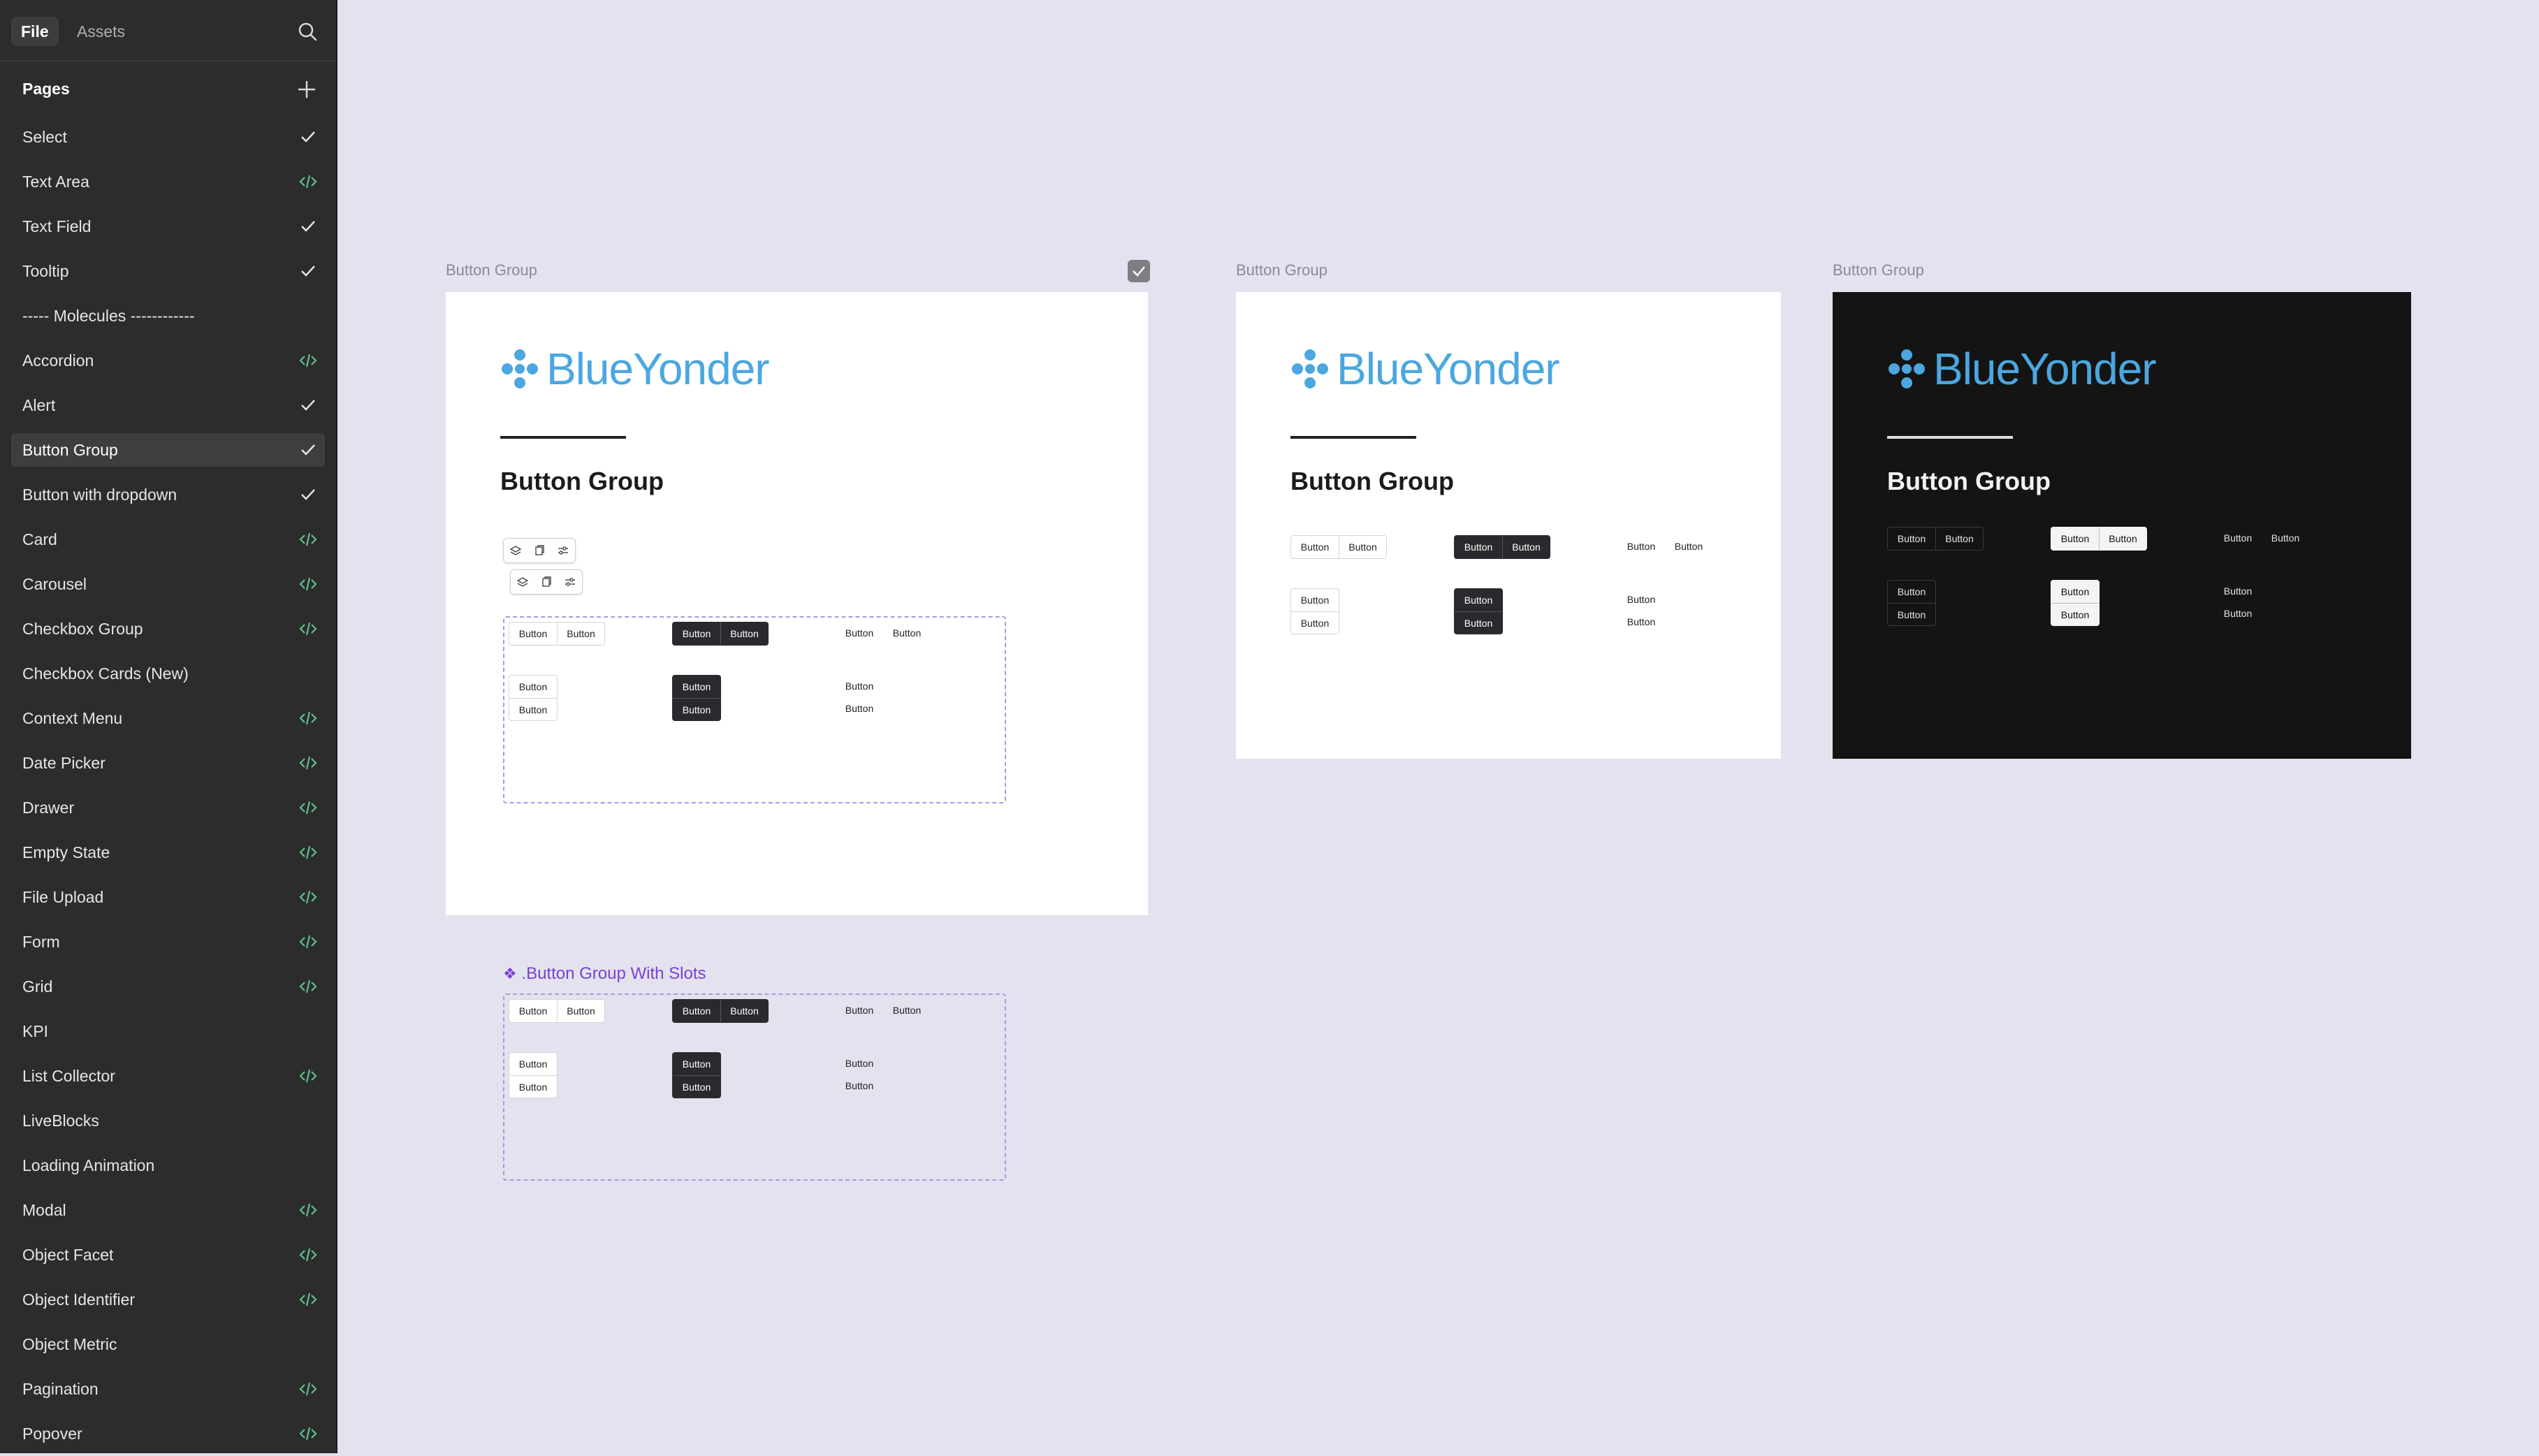  I want to click on page-item: List Collector, so click(168, 1076).